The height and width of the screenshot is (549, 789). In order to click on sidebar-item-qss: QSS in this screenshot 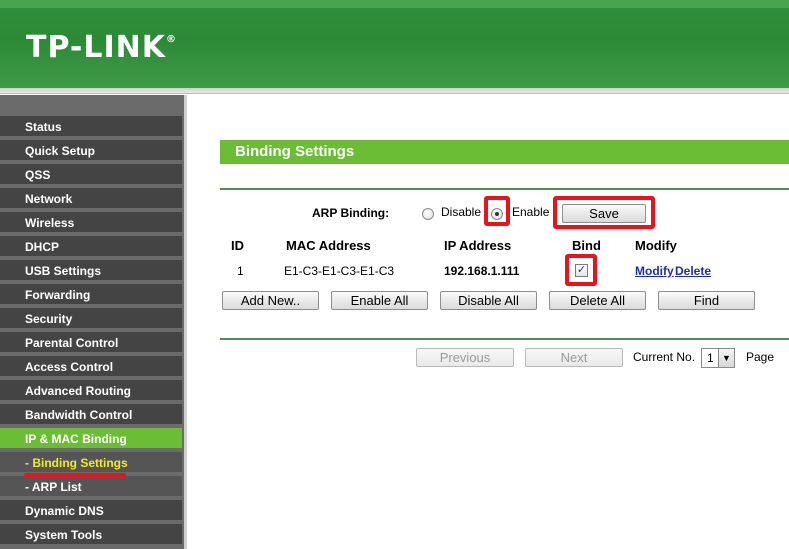, I will do `click(91, 175)`.